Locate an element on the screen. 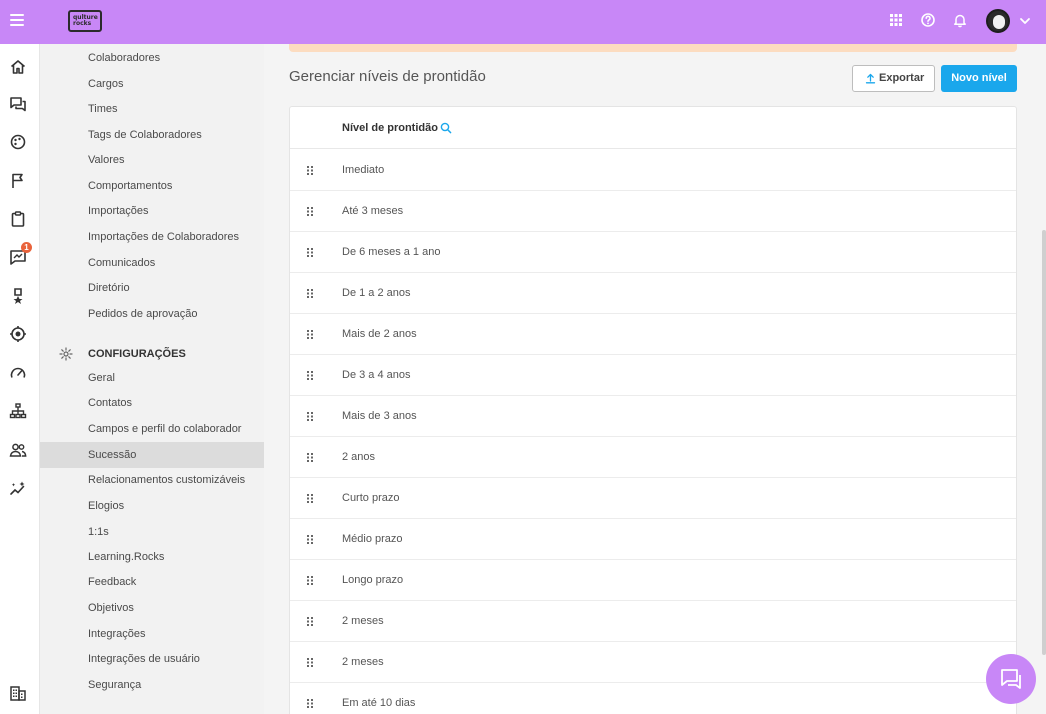 This screenshot has height=714, width=1046. menu-item-1-1s: 1:1s is located at coordinates (152, 532).